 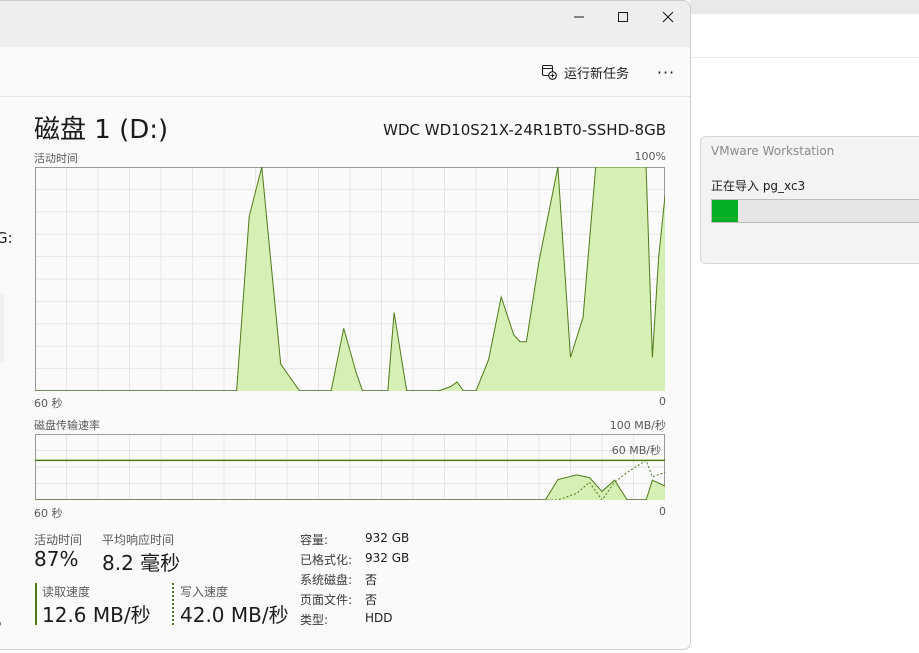 I want to click on vmware-dialog-title: VMware Workstation, so click(x=773, y=151).